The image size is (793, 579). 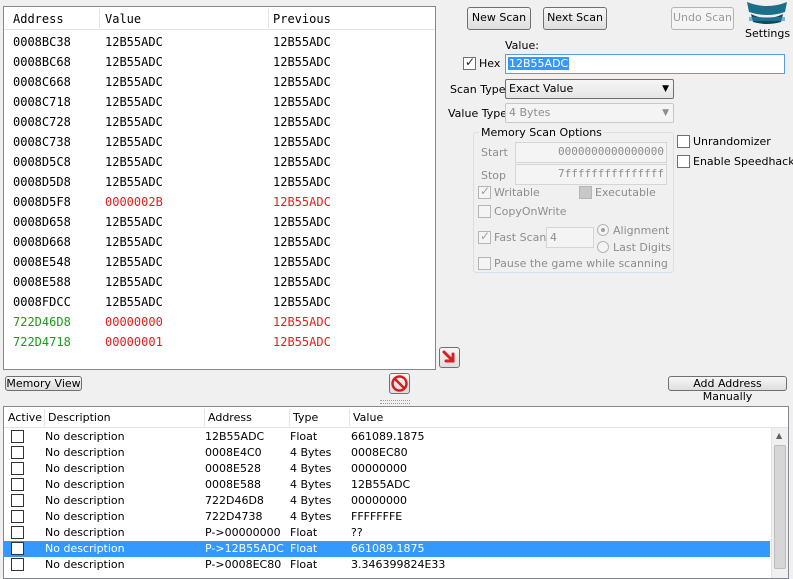 I want to click on undo-scan-button: Undo Scan, so click(x=702, y=18).